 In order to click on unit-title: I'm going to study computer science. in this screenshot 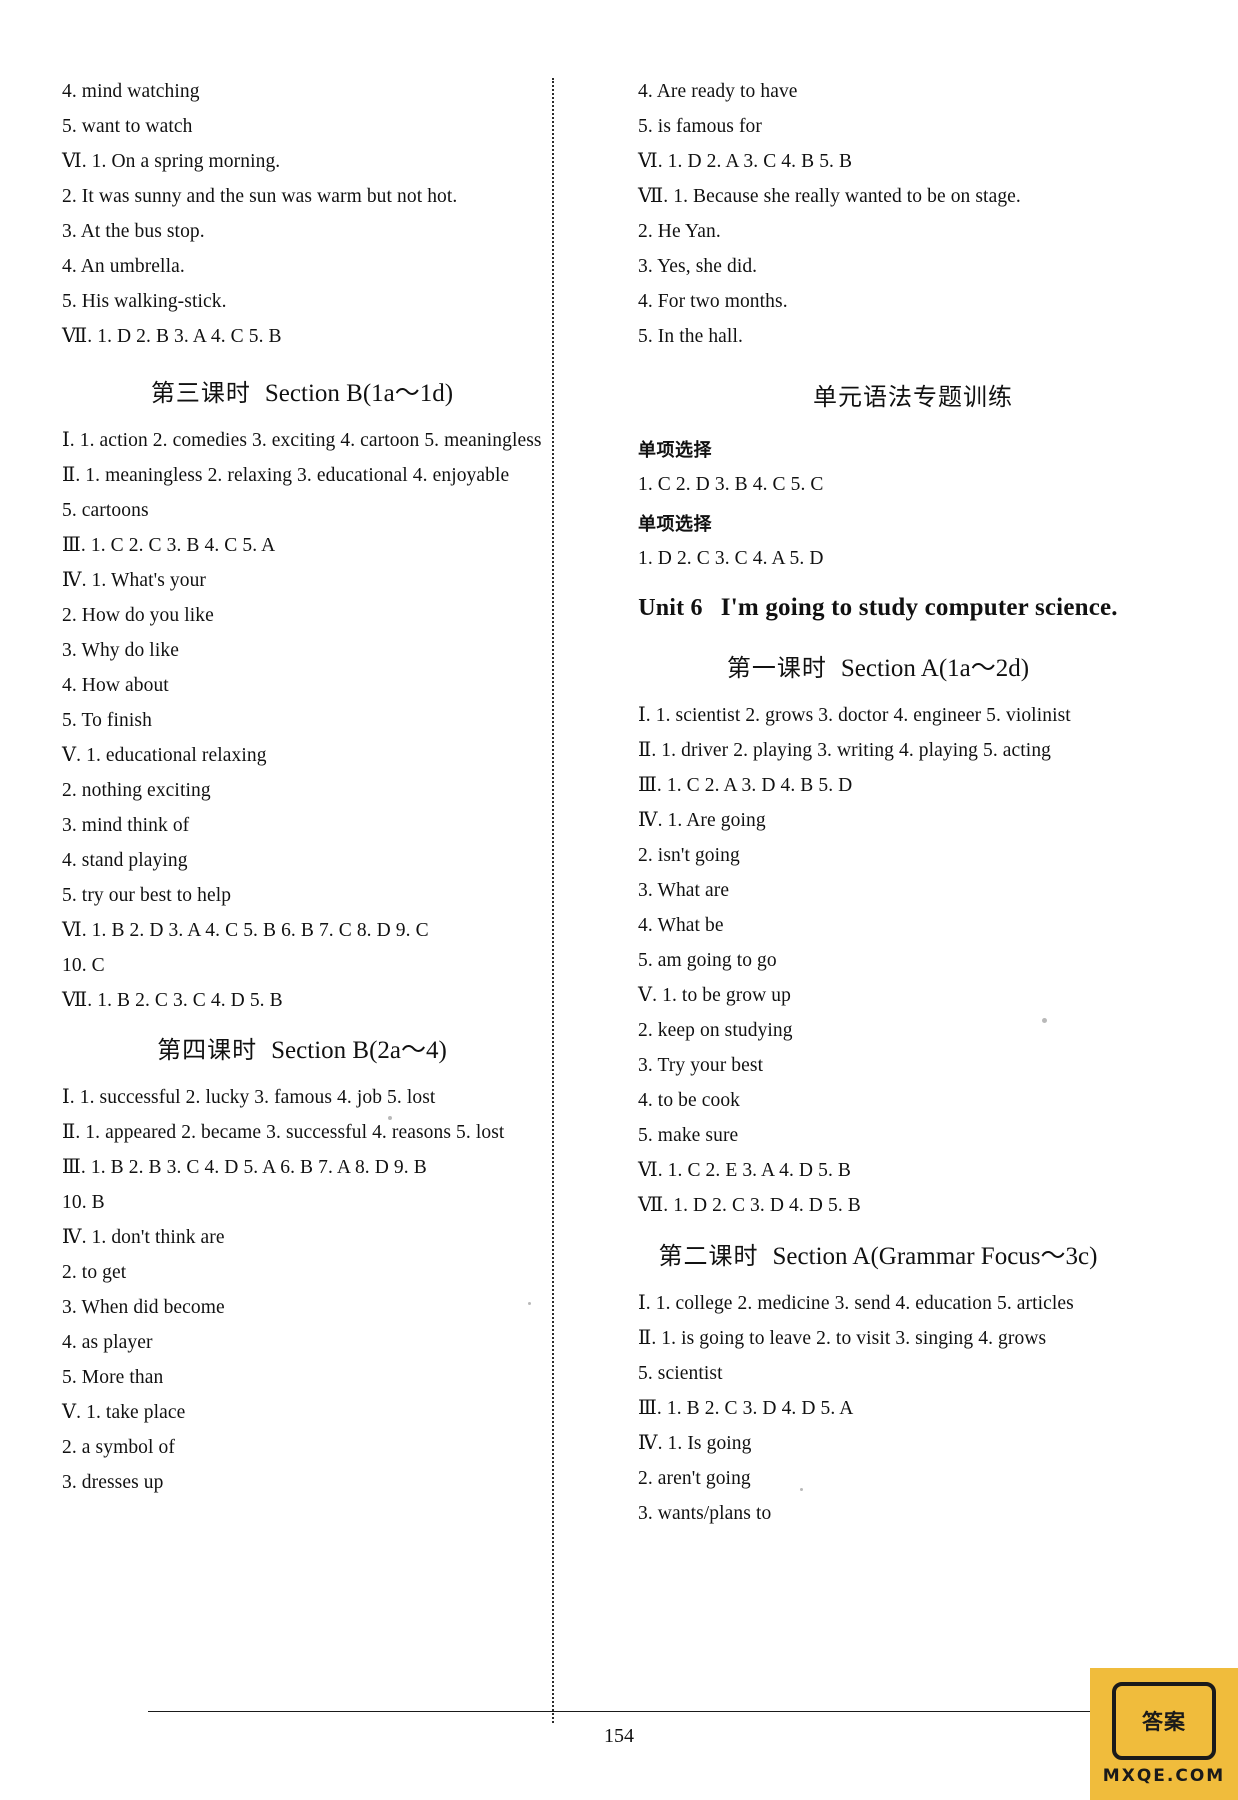, I will do `click(919, 607)`.